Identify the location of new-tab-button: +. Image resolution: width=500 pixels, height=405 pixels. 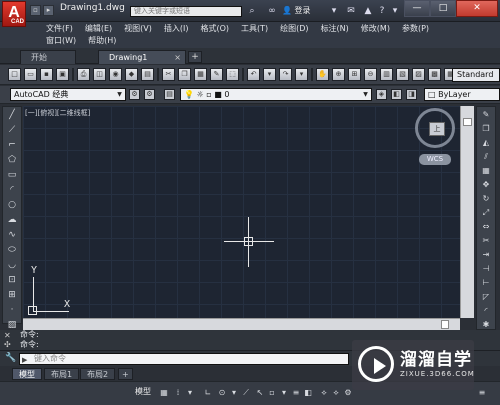
(195, 57).